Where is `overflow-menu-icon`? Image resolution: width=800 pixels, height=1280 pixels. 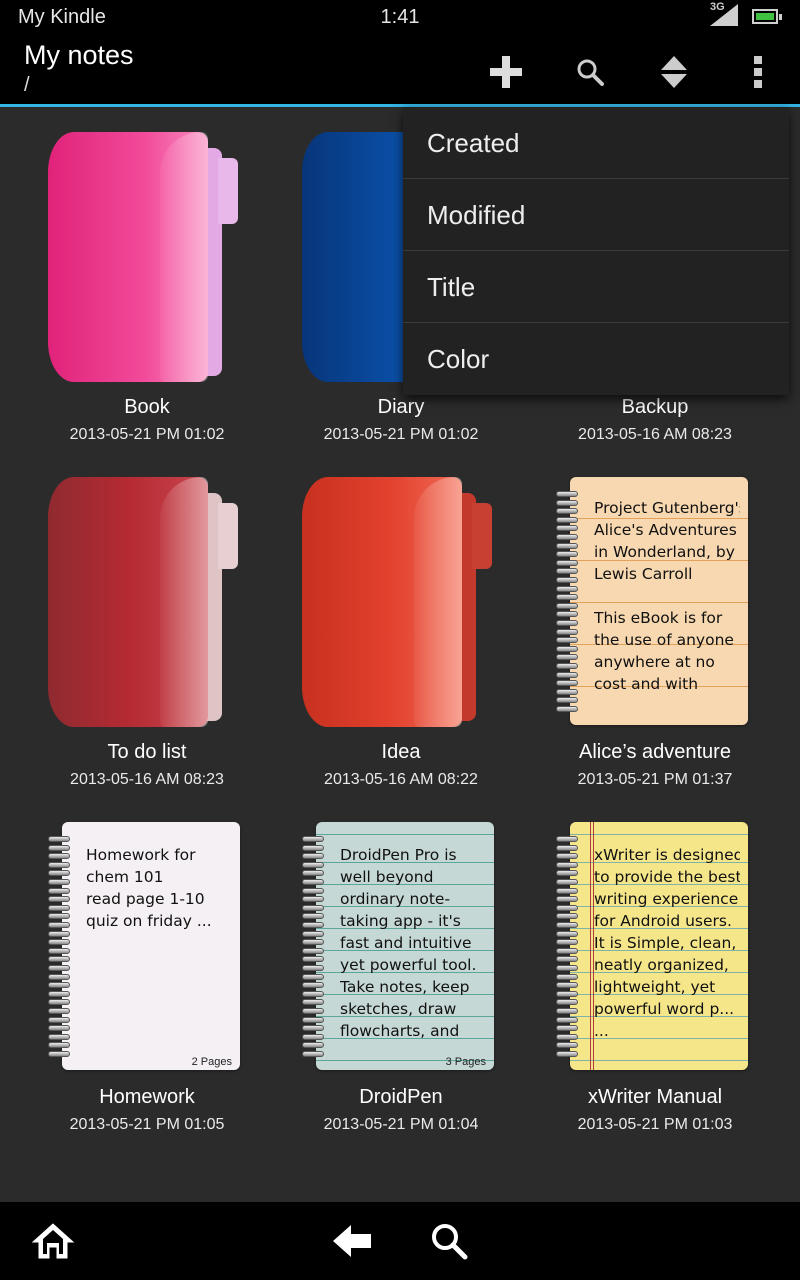
overflow-menu-icon is located at coordinates (758, 72).